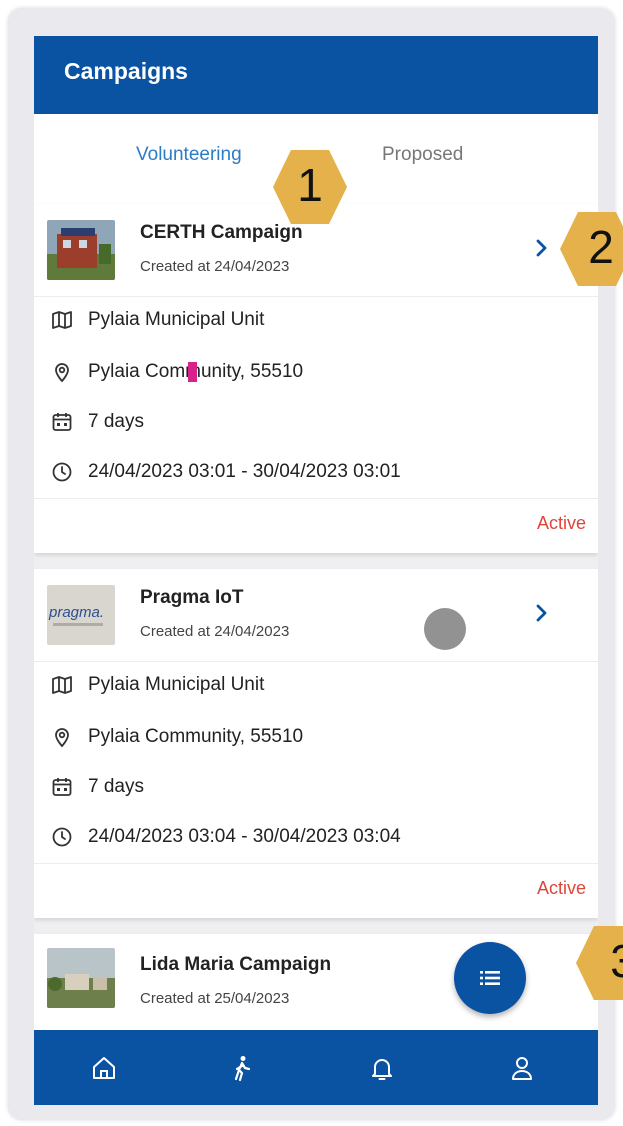 The width and height of the screenshot is (623, 1126). What do you see at coordinates (422, 155) in the screenshot?
I see `tab-proposed: Proposed` at bounding box center [422, 155].